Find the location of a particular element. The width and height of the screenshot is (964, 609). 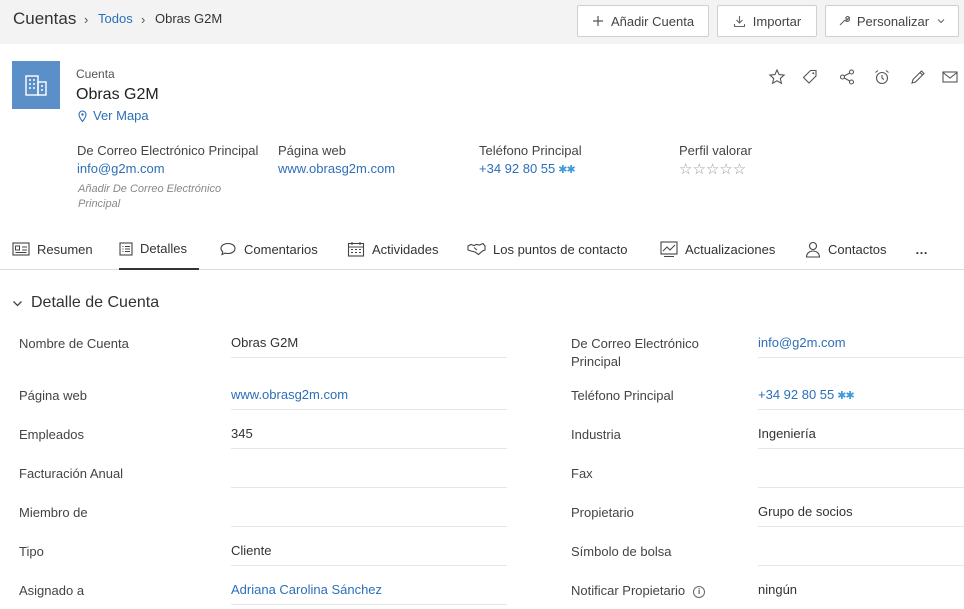

field-value-website: www.obrasg2m.com is located at coordinates (369, 398).